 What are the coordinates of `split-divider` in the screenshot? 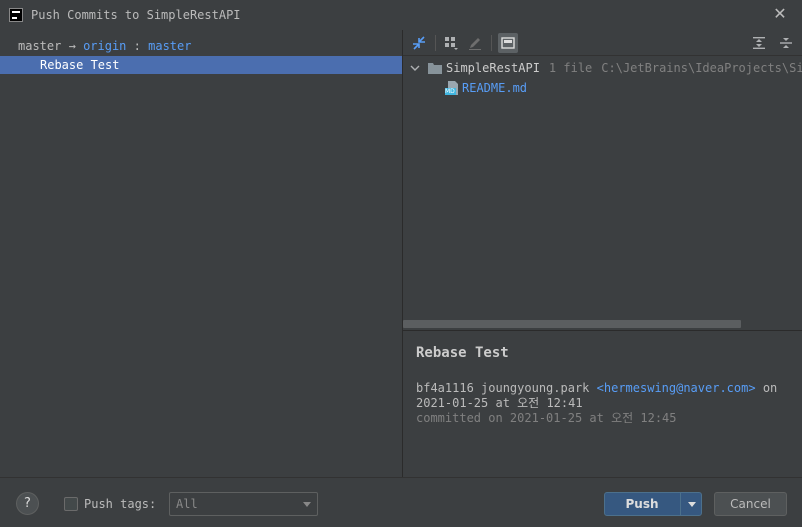 It's located at (680, 504).